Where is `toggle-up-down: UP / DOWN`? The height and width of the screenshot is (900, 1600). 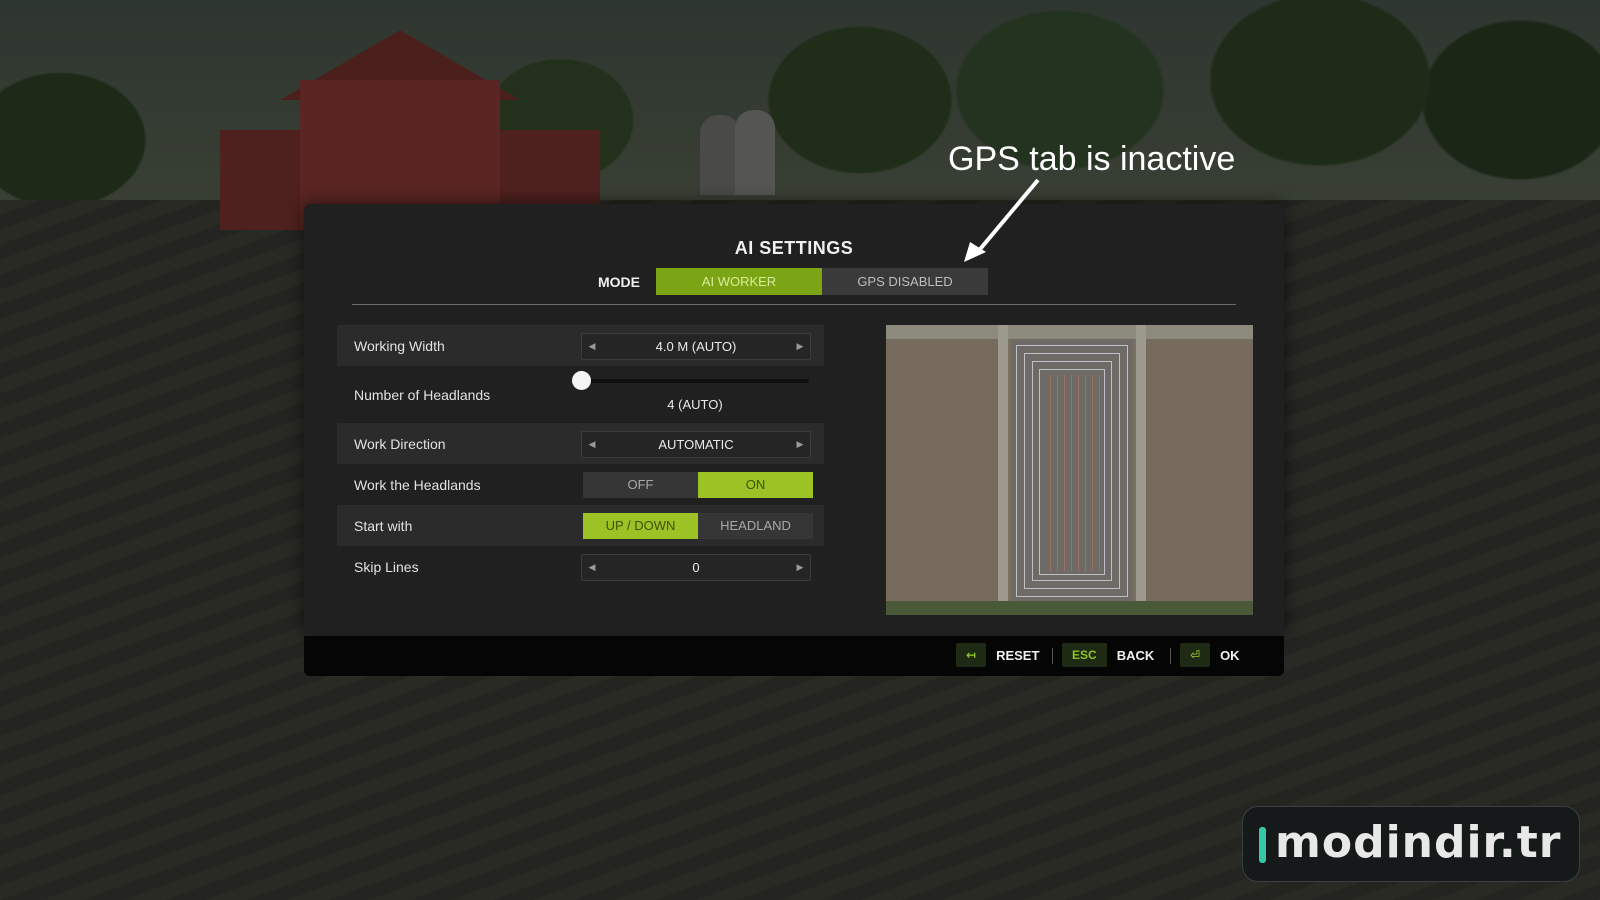
toggle-up-down: UP / DOWN is located at coordinates (640, 526).